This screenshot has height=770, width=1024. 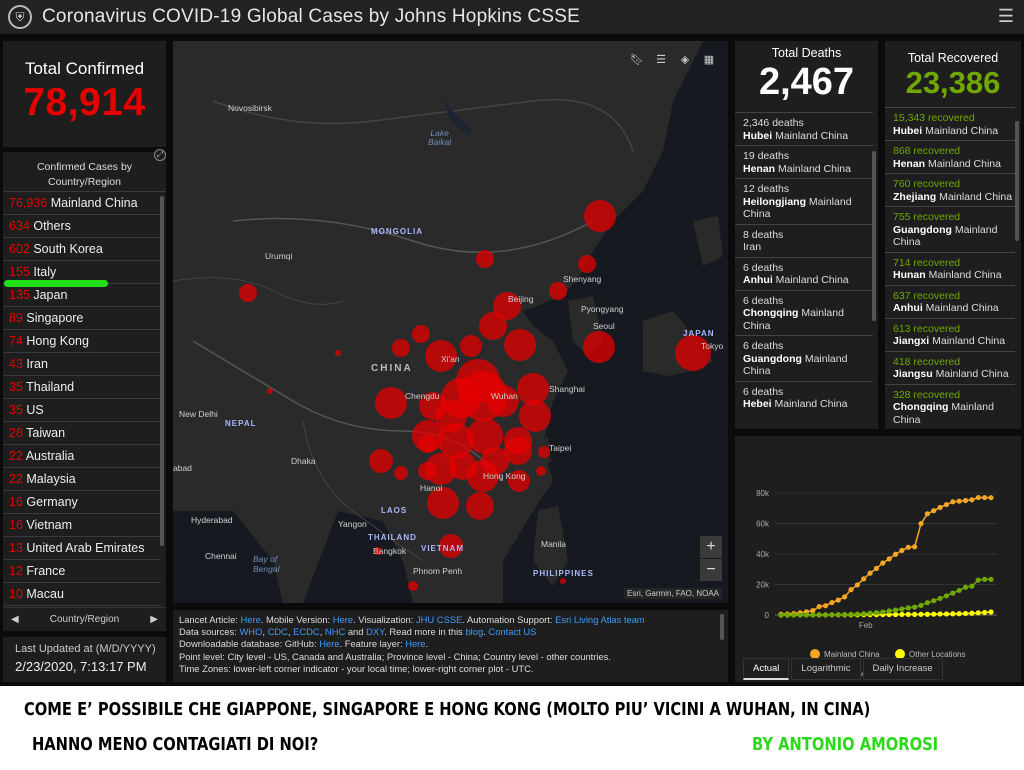 What do you see at coordinates (160, 155) in the screenshot?
I see `expand-icon: ⤢` at bounding box center [160, 155].